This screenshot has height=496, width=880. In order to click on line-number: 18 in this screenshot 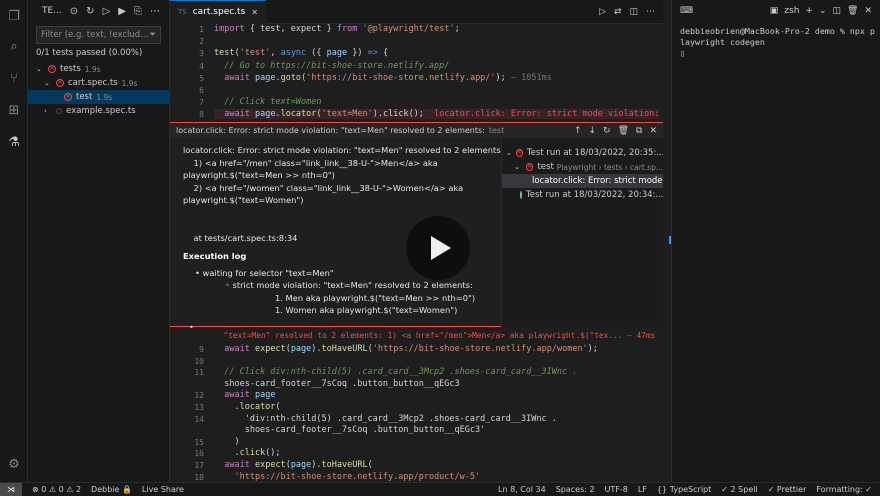, I will do `click(199, 477)`.